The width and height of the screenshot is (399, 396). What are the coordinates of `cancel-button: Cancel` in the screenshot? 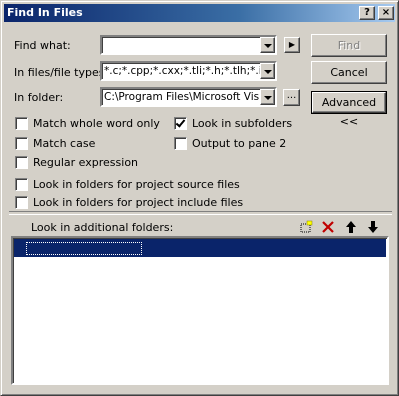 It's located at (349, 72).